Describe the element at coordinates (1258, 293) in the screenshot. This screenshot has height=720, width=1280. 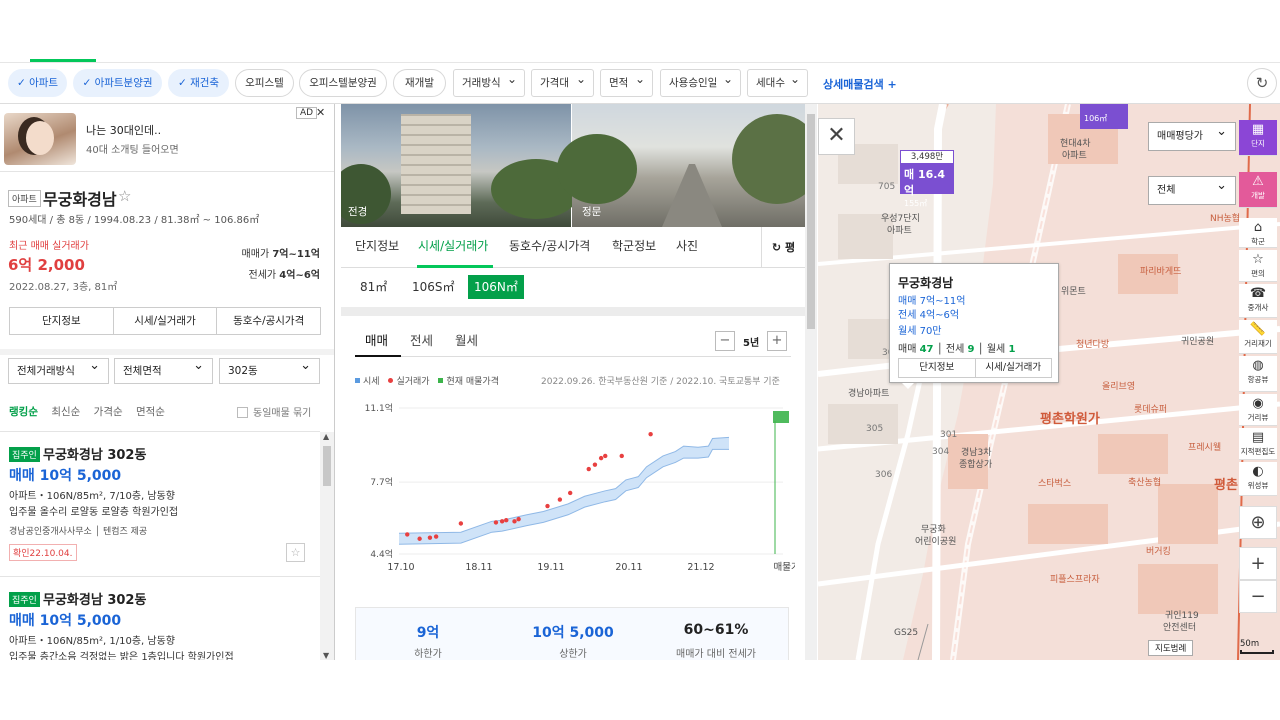
I see `map-tool-icon: ☎` at that location.